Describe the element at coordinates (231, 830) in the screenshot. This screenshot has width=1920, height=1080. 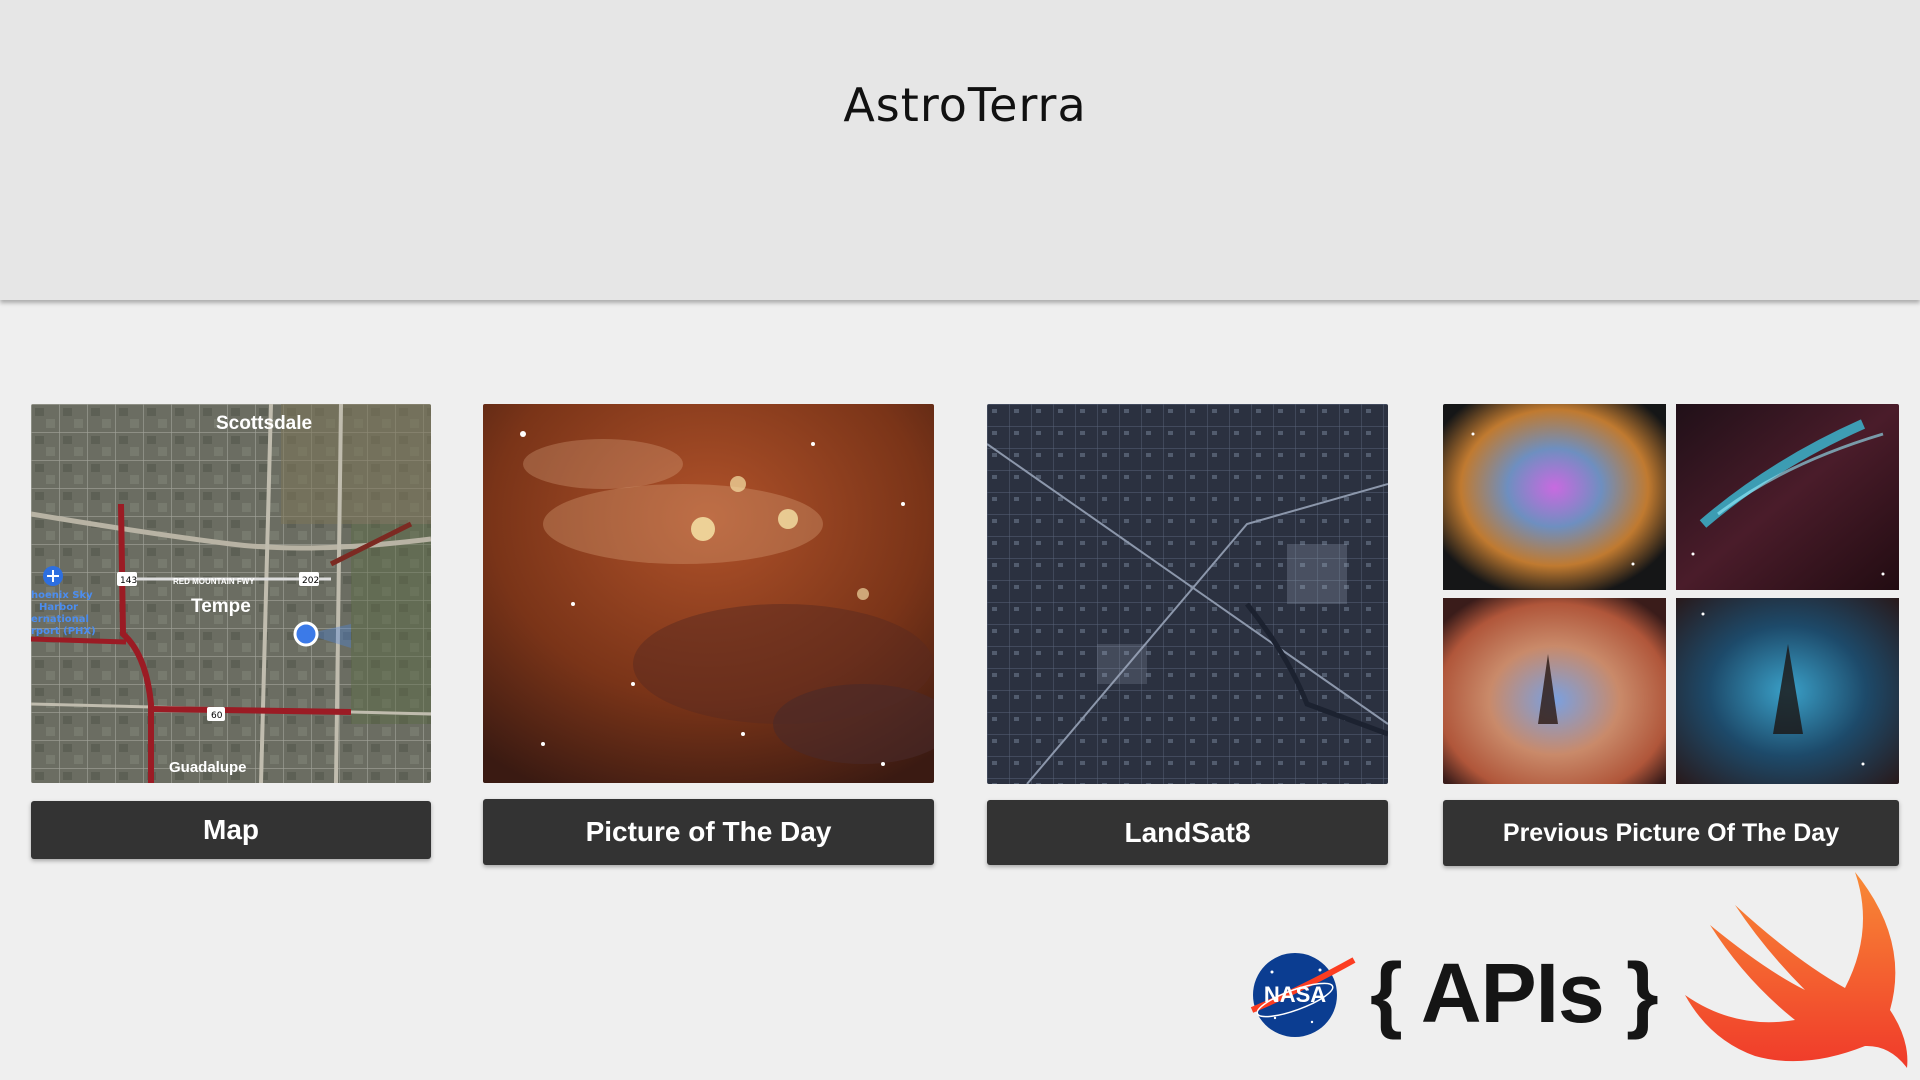
I see `map-button: Map` at that location.